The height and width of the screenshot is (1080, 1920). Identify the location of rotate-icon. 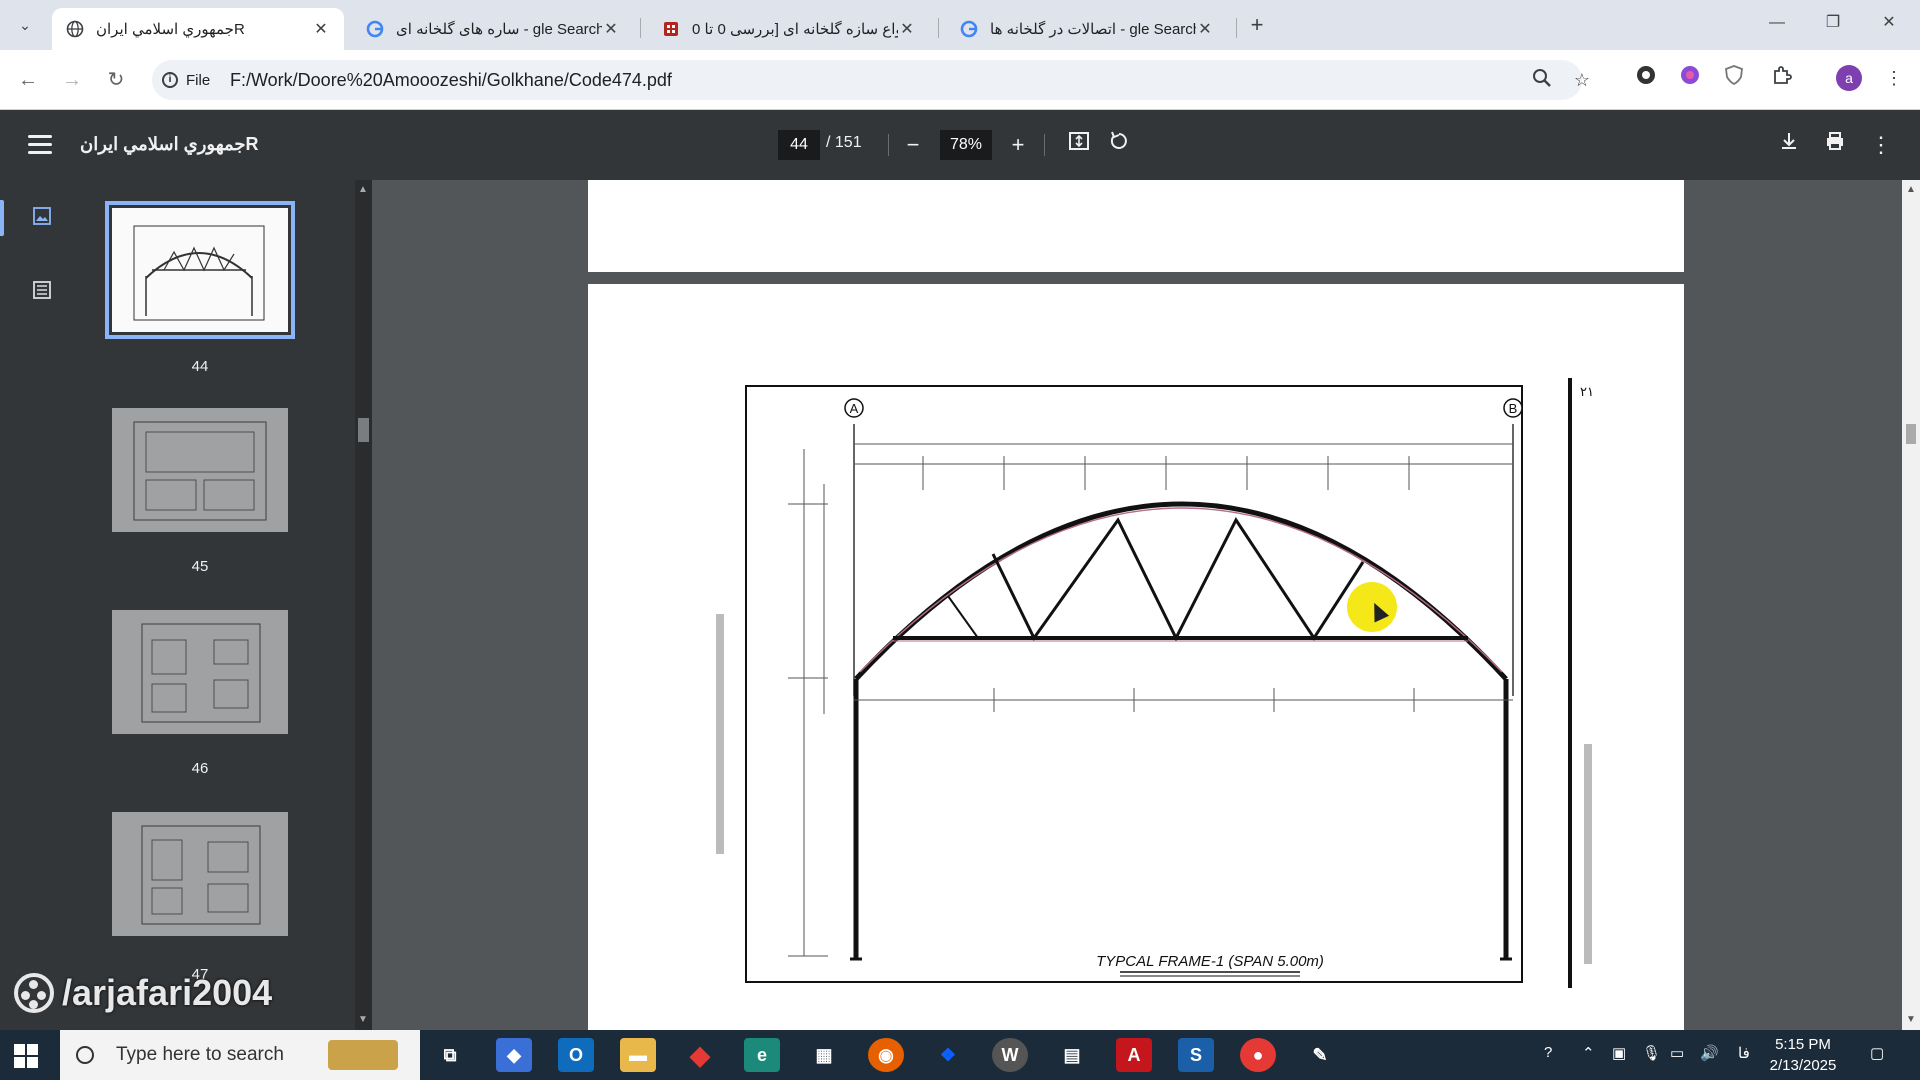
(1119, 145).